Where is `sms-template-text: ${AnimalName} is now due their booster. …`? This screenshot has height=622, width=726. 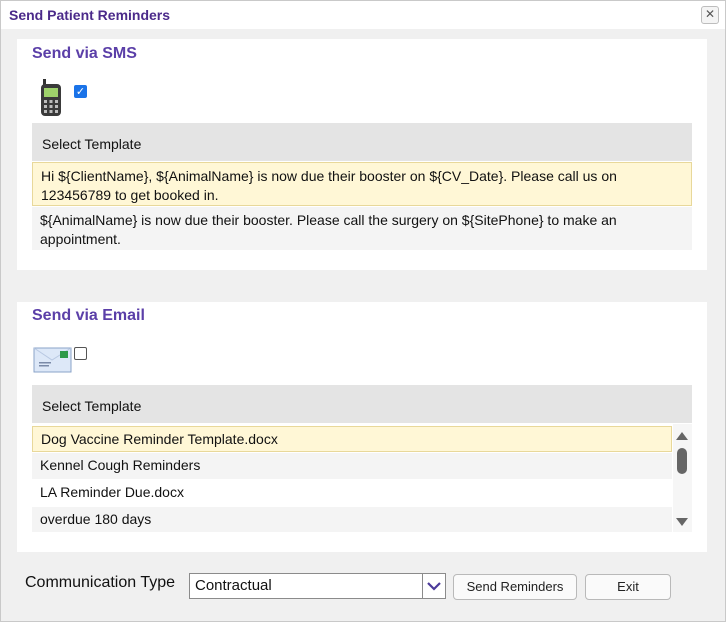 sms-template-text: ${AnimalName} is now due their booster. … is located at coordinates (328, 229).